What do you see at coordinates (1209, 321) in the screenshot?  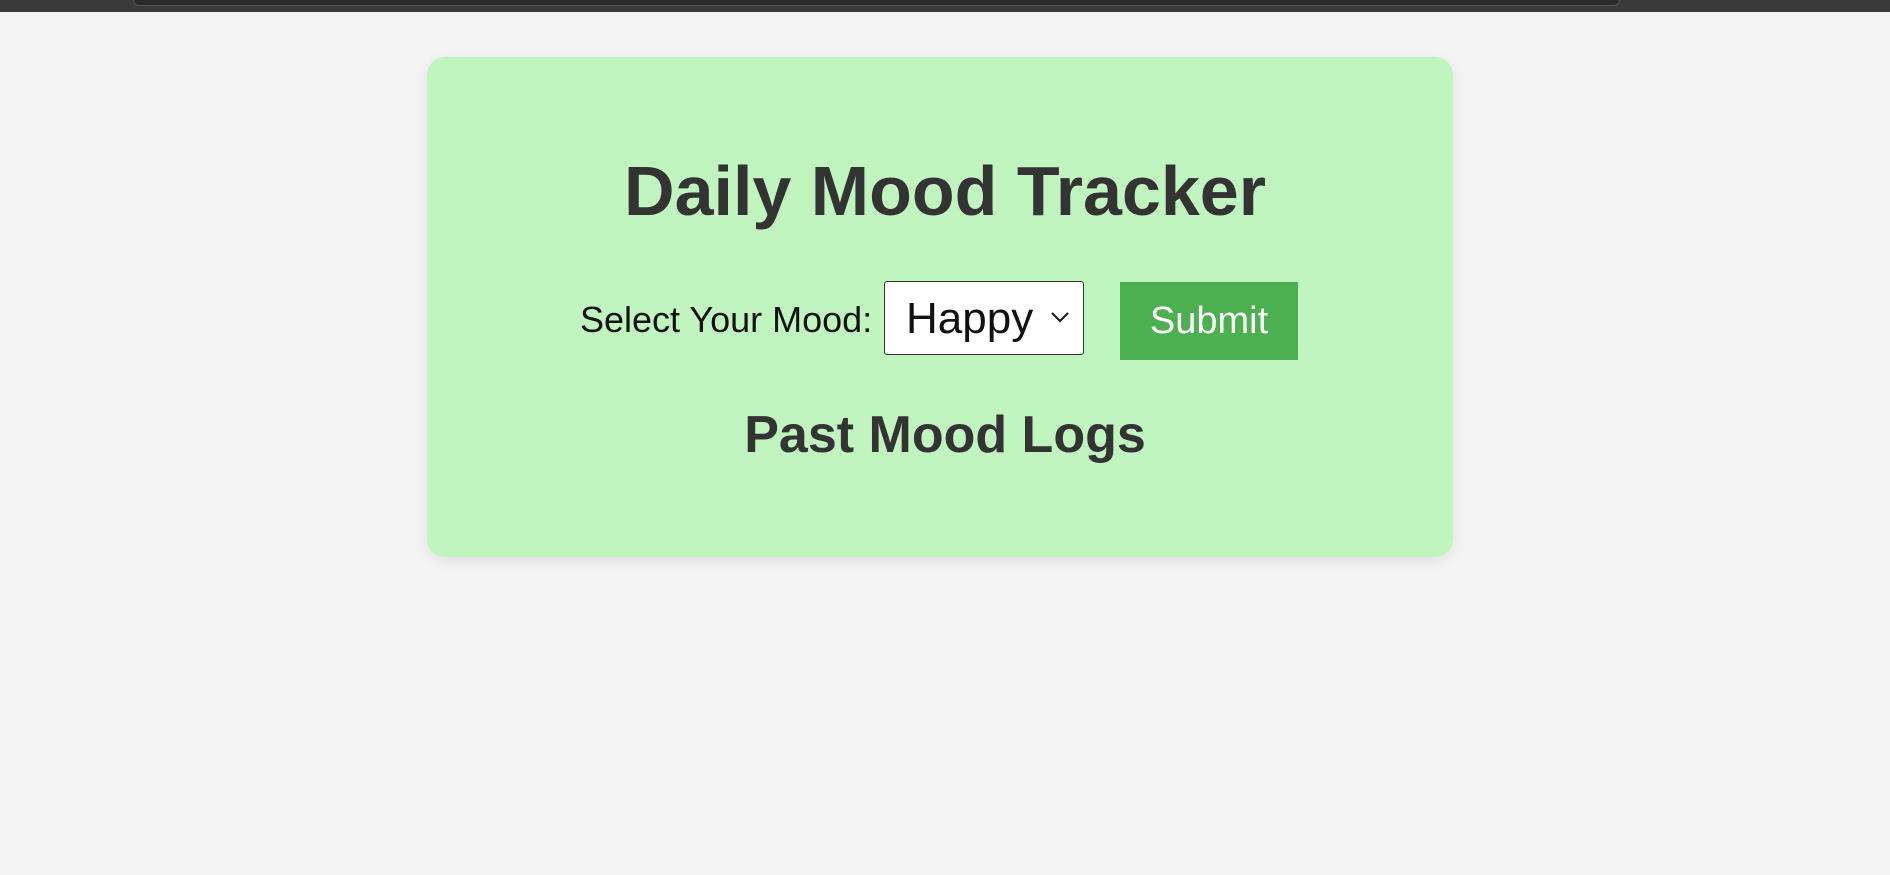 I see `submit-button: Submit` at bounding box center [1209, 321].